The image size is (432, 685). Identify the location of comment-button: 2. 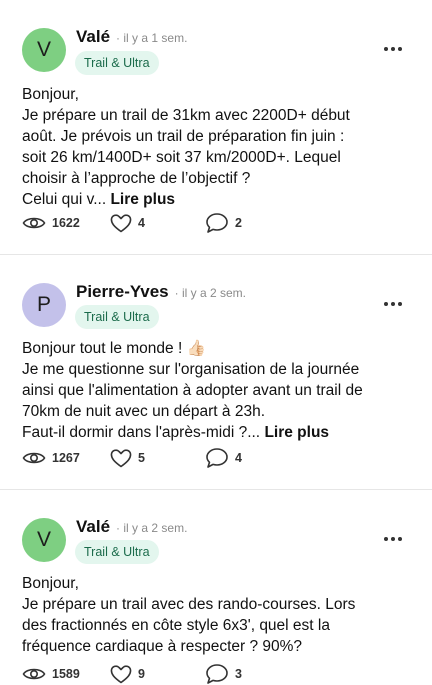
(223, 223).